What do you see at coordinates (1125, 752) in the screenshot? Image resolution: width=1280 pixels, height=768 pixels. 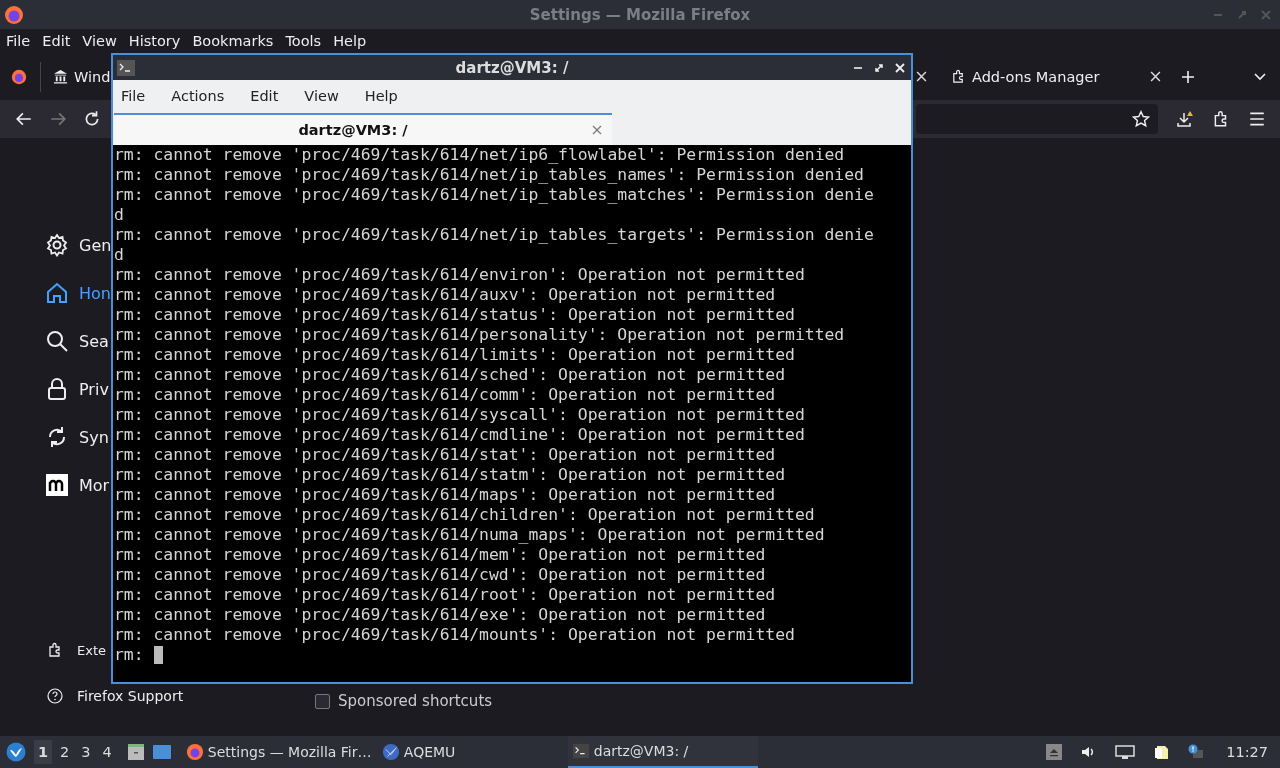 I see `network-icon` at bounding box center [1125, 752].